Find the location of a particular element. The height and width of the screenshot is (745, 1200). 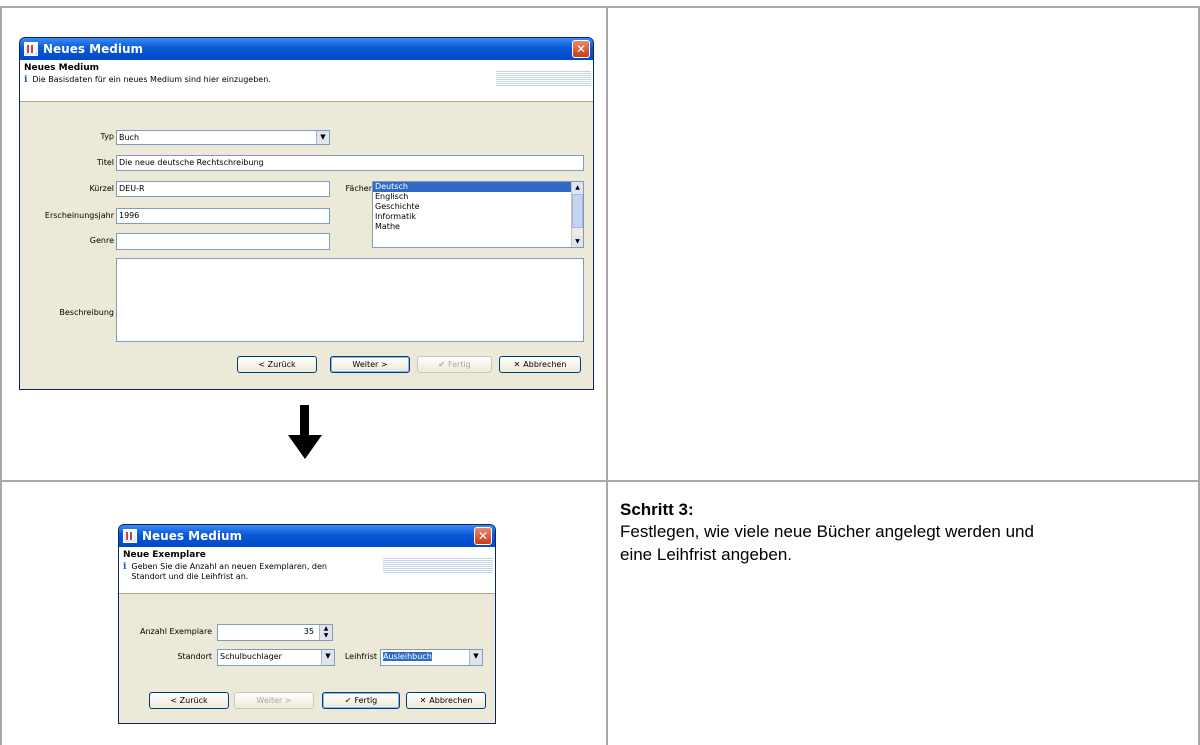

list-item: Englisch is located at coordinates (478, 197).